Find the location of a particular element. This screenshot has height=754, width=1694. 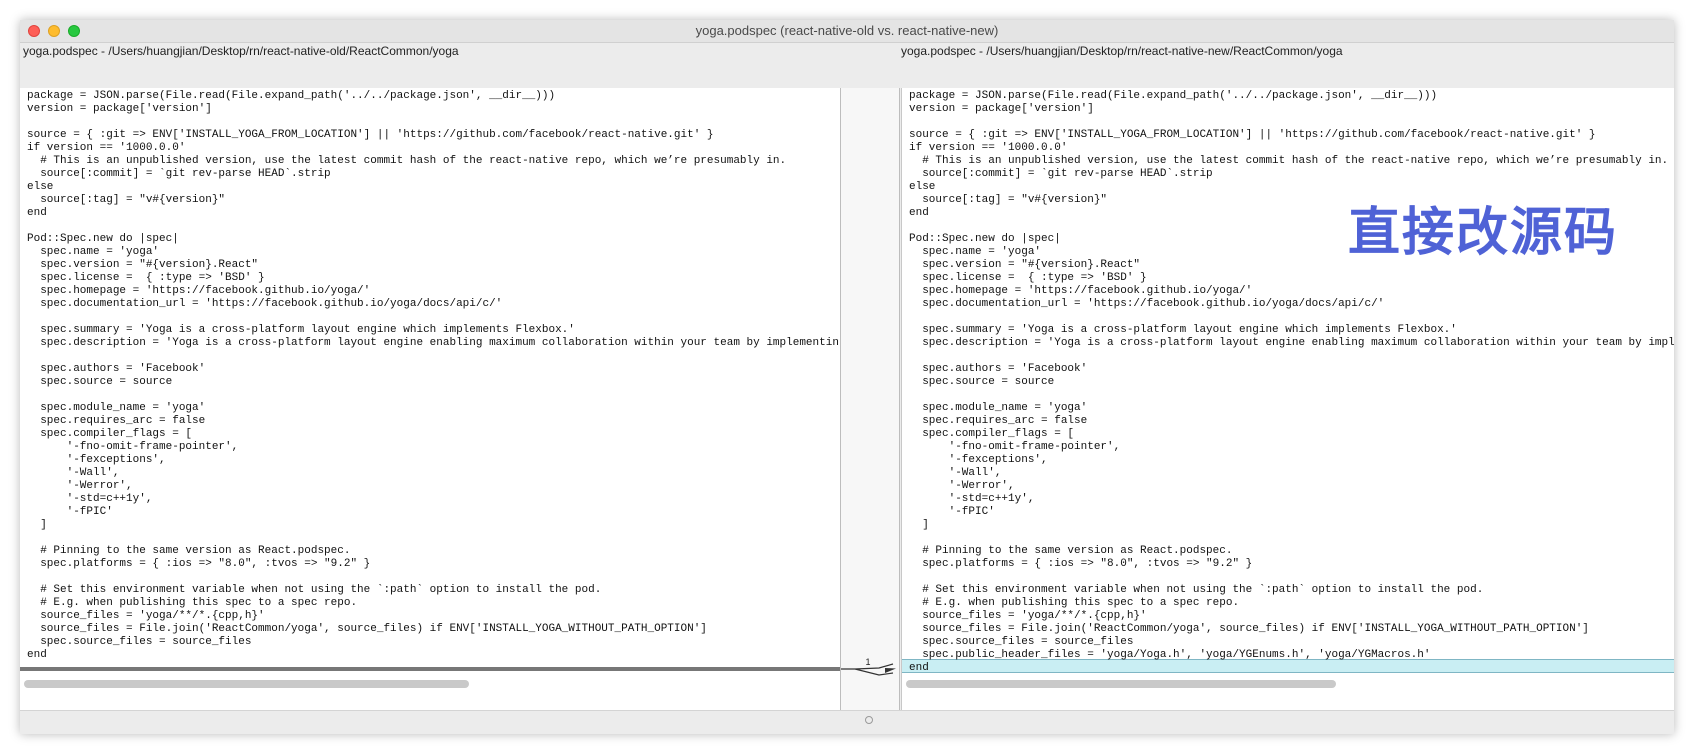

arrow-right-icon is located at coordinates (890, 670).